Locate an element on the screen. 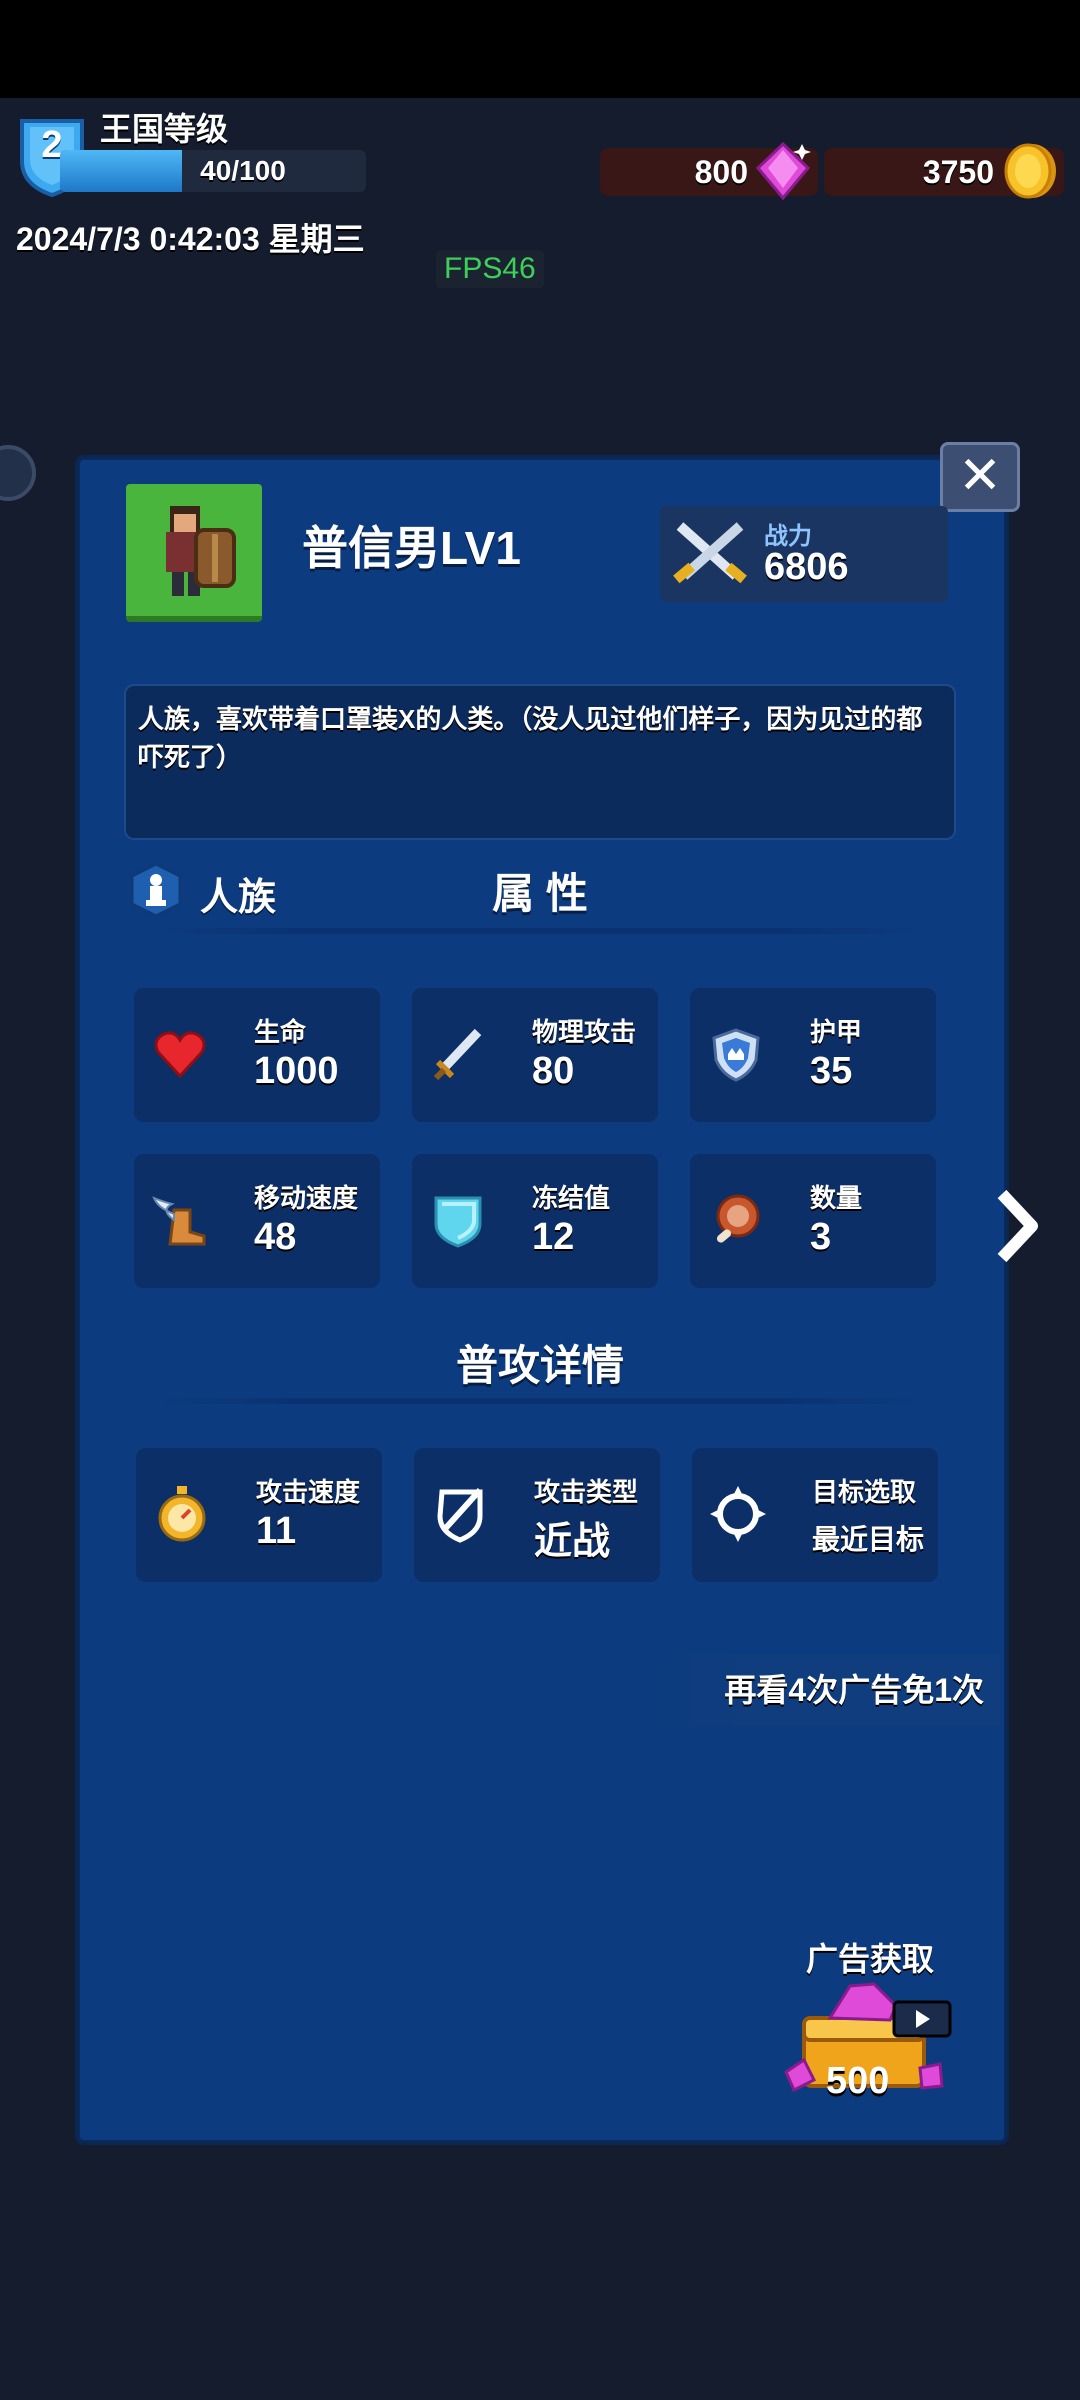 This screenshot has width=1080, height=2400. sword-icon is located at coordinates (457, 1054).